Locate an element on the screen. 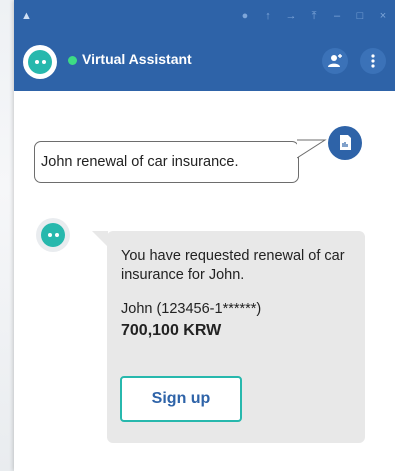  user-bubble-tail is located at coordinates (312, 149).